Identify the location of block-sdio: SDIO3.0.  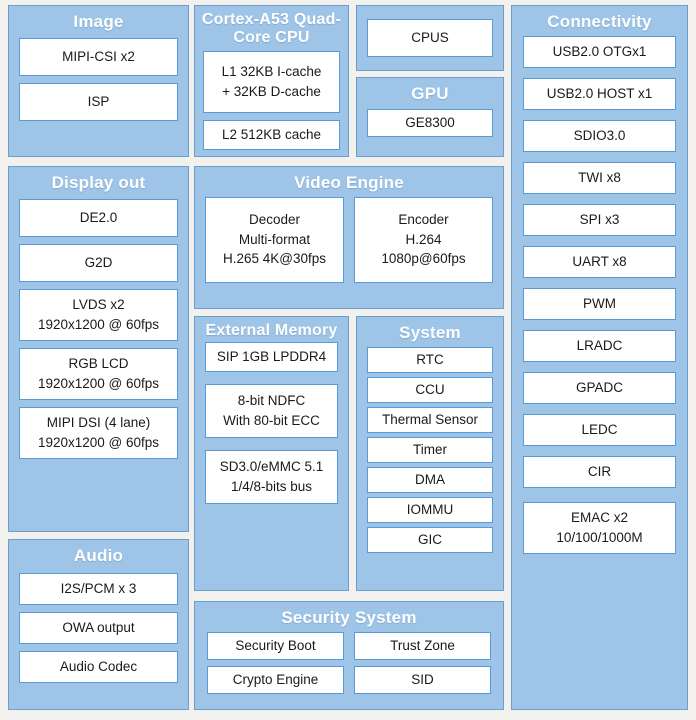
(599, 135).